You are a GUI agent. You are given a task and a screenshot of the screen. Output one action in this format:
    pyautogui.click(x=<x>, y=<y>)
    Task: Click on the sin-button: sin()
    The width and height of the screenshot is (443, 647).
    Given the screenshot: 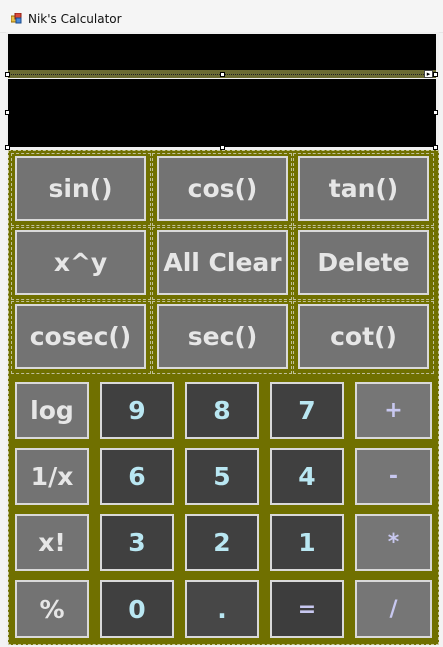 What is the action you would take?
    pyautogui.click(x=80, y=188)
    